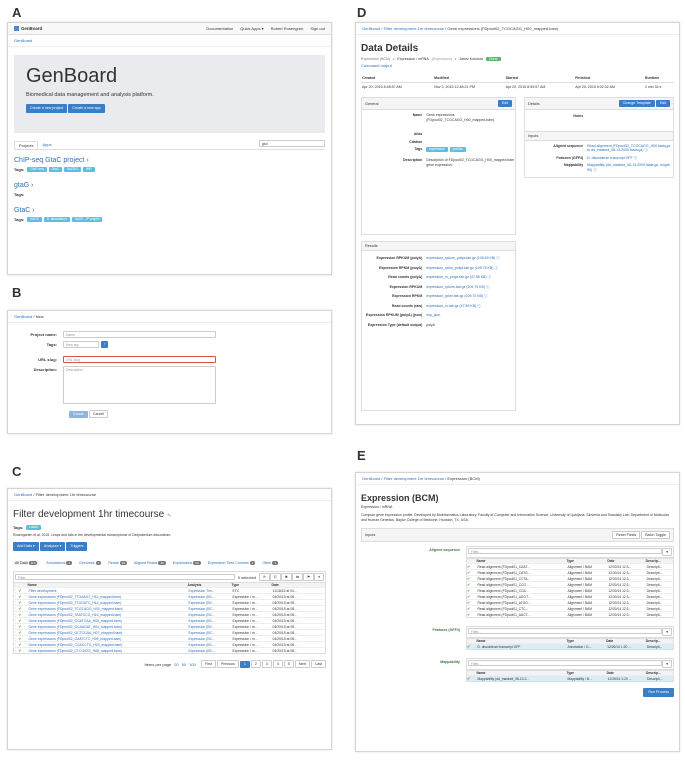  Describe the element at coordinates (667, 664) in the screenshot. I see `selector-dropdown-icon: ▾` at that location.